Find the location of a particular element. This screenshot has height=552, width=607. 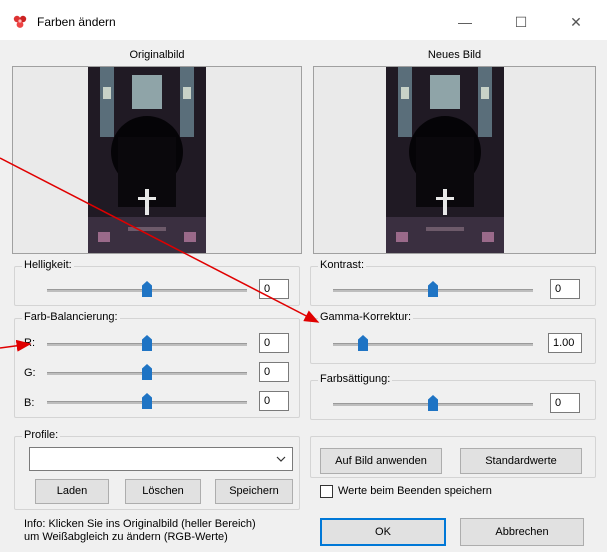

annotation-arrow-red is located at coordinates (16, 345).